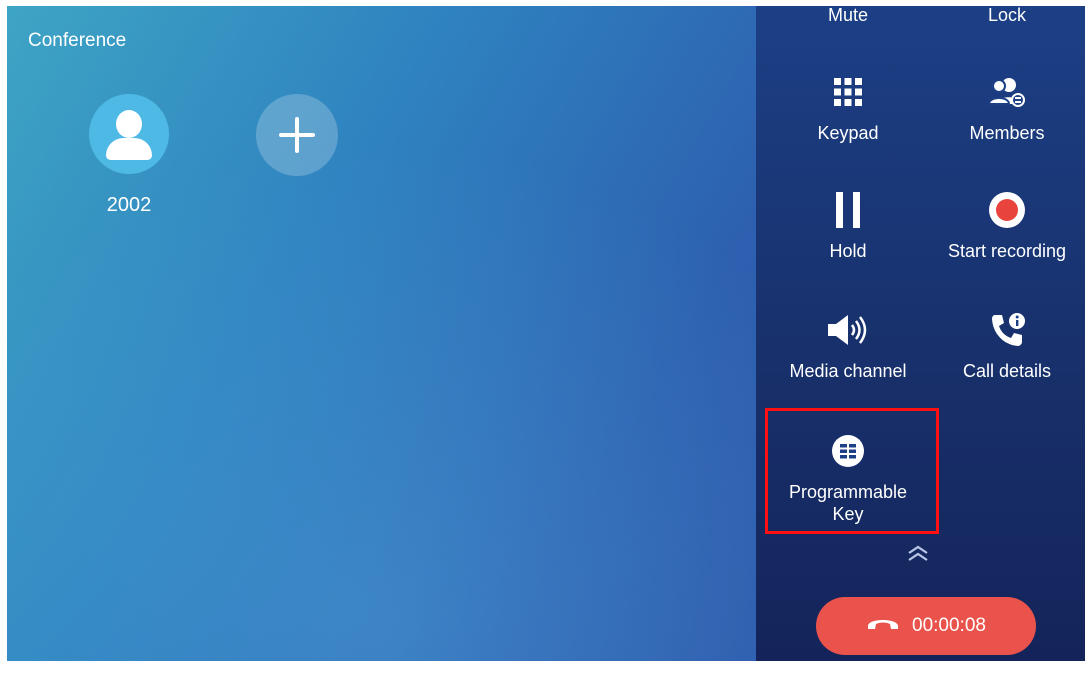 The width and height of the screenshot is (1088, 685). I want to click on keypad-button: Keypad, so click(848, 107).